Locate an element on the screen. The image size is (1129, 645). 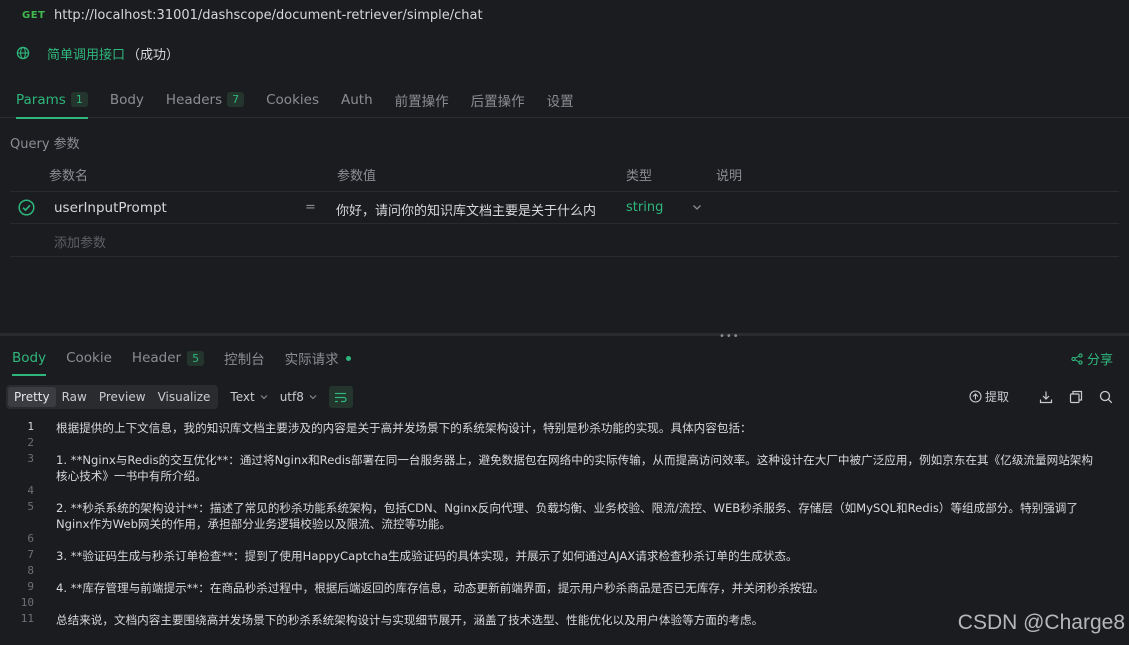
download-icon is located at coordinates (1046, 397).